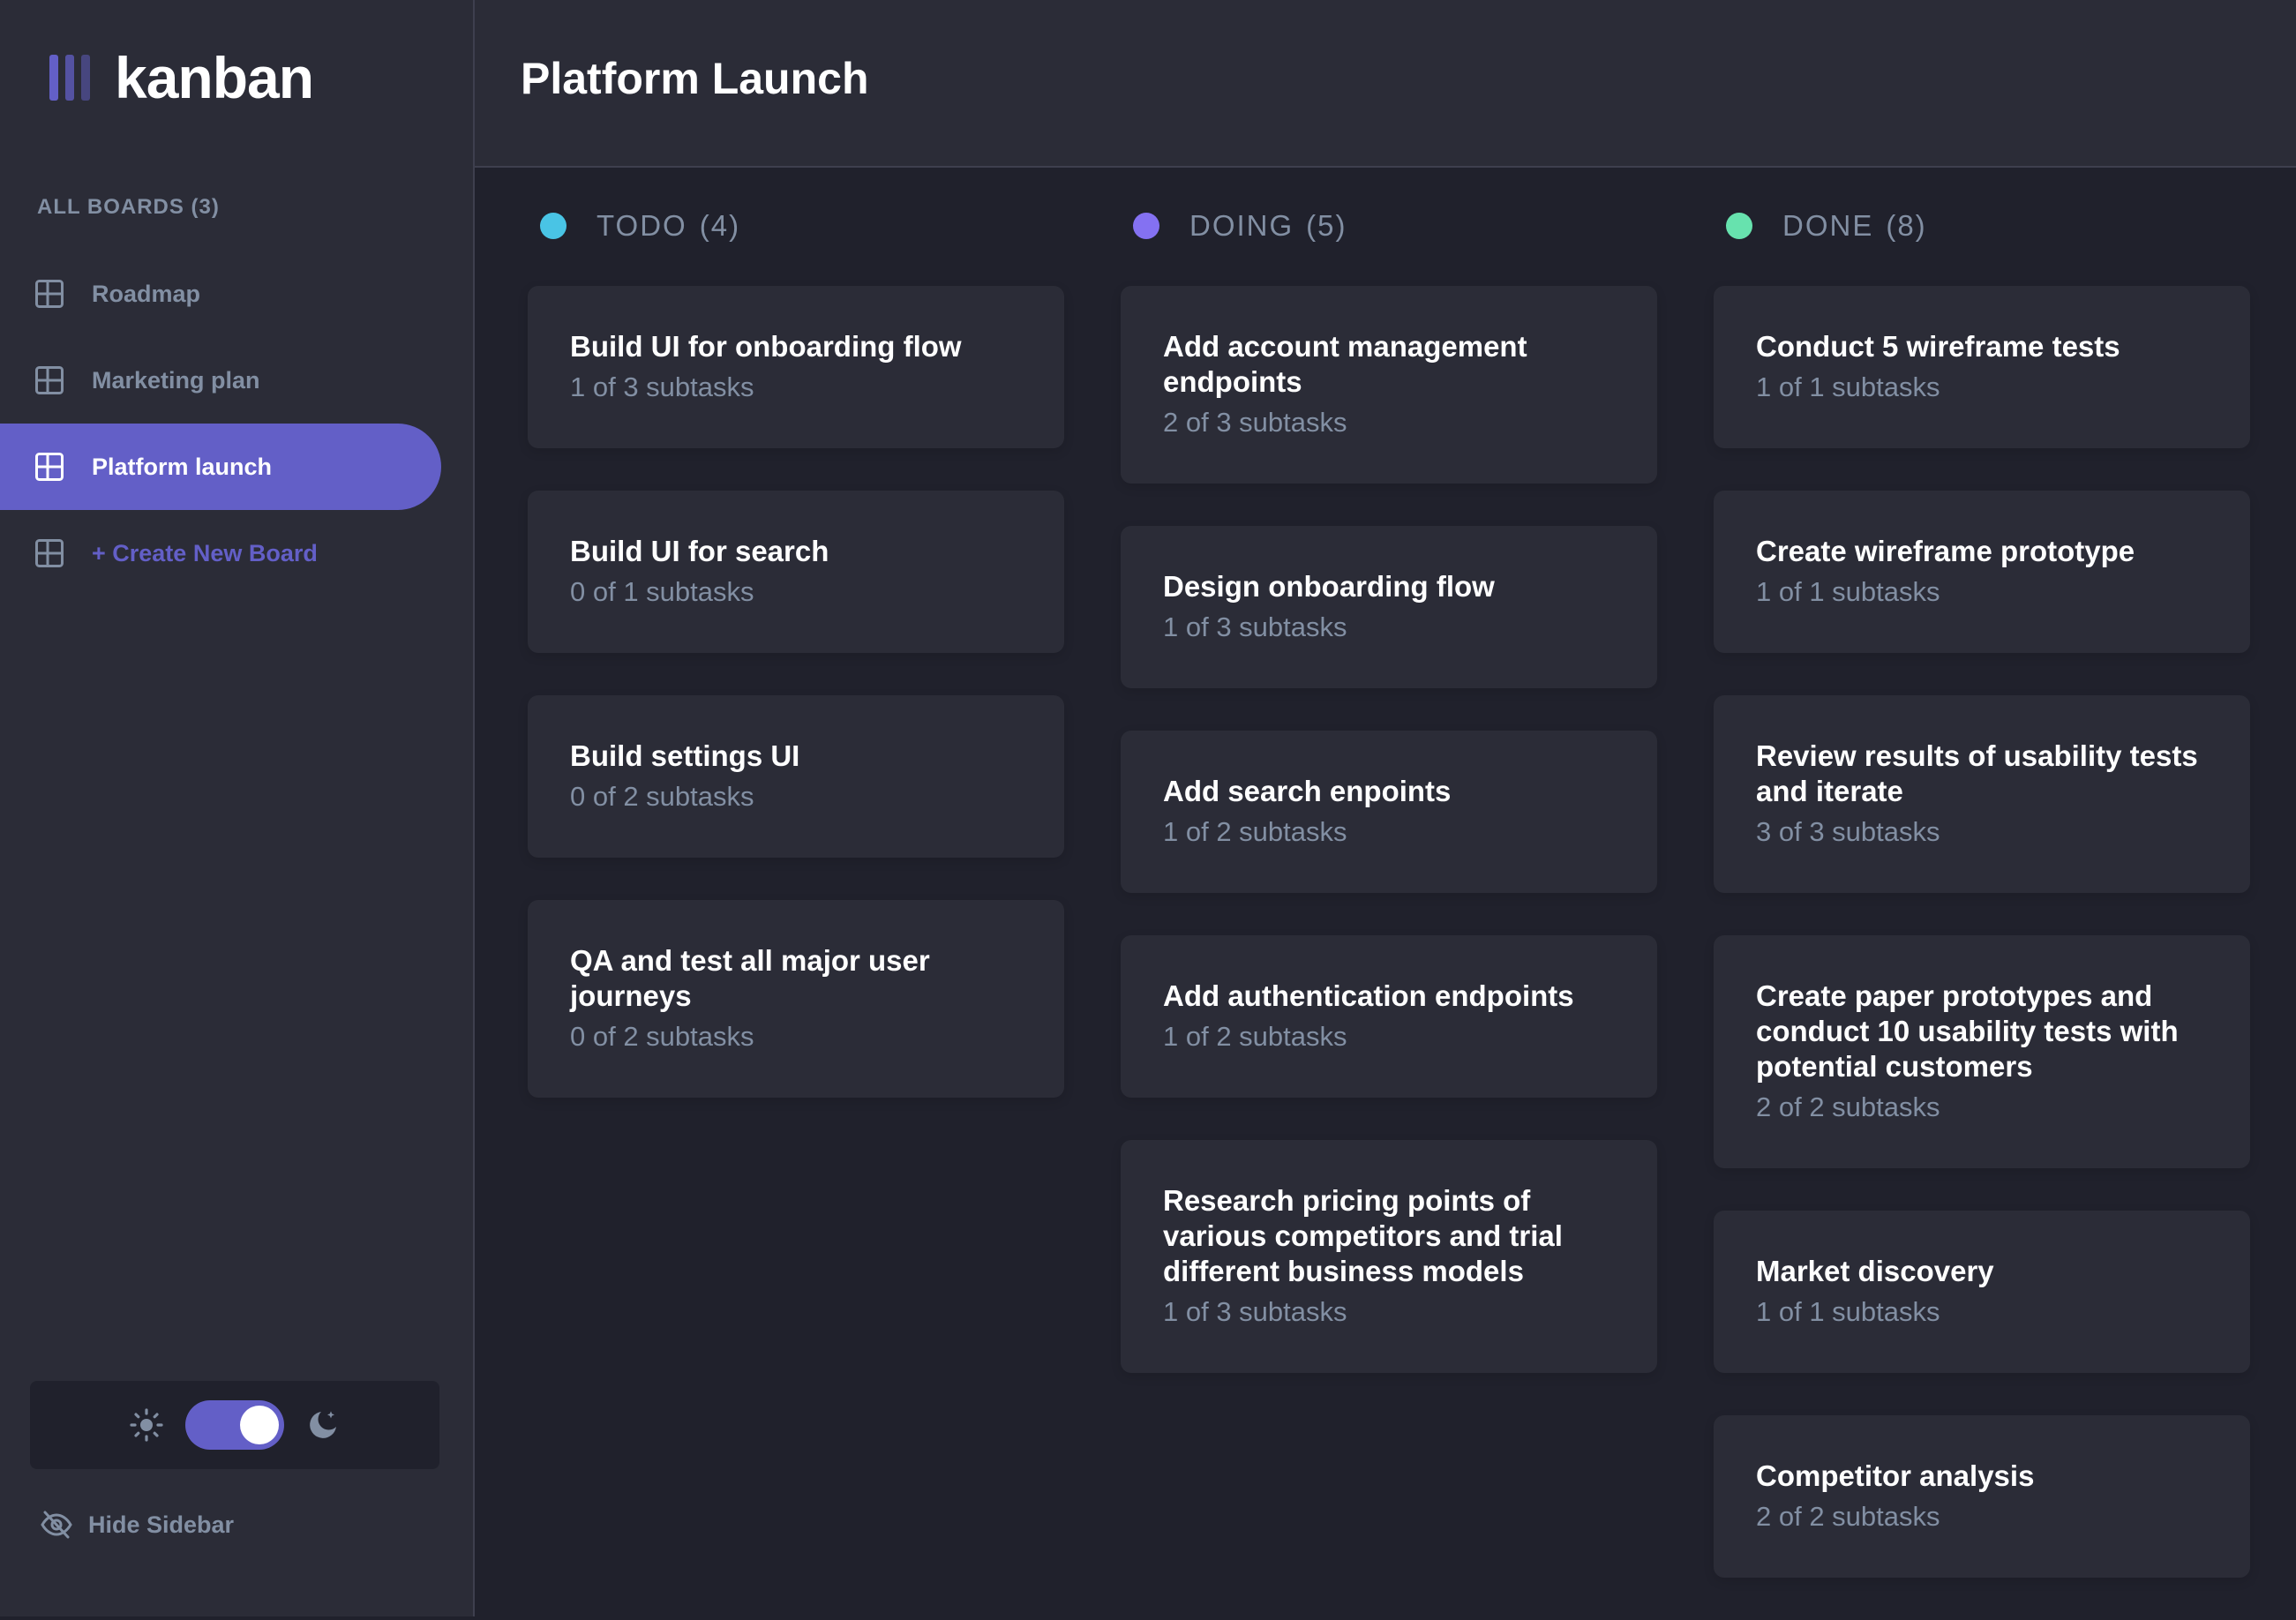  I want to click on task-card: Build UI for search 0 of 1 subtasks, so click(796, 572).